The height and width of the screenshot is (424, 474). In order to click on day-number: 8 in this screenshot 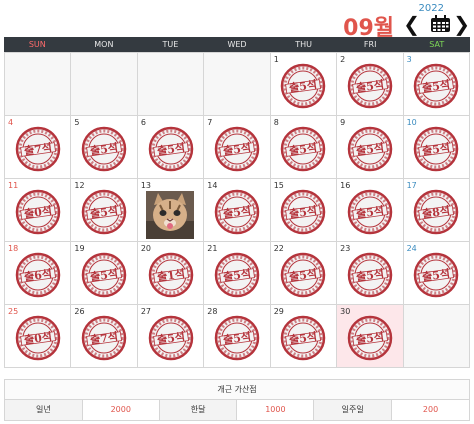, I will do `click(276, 122)`.